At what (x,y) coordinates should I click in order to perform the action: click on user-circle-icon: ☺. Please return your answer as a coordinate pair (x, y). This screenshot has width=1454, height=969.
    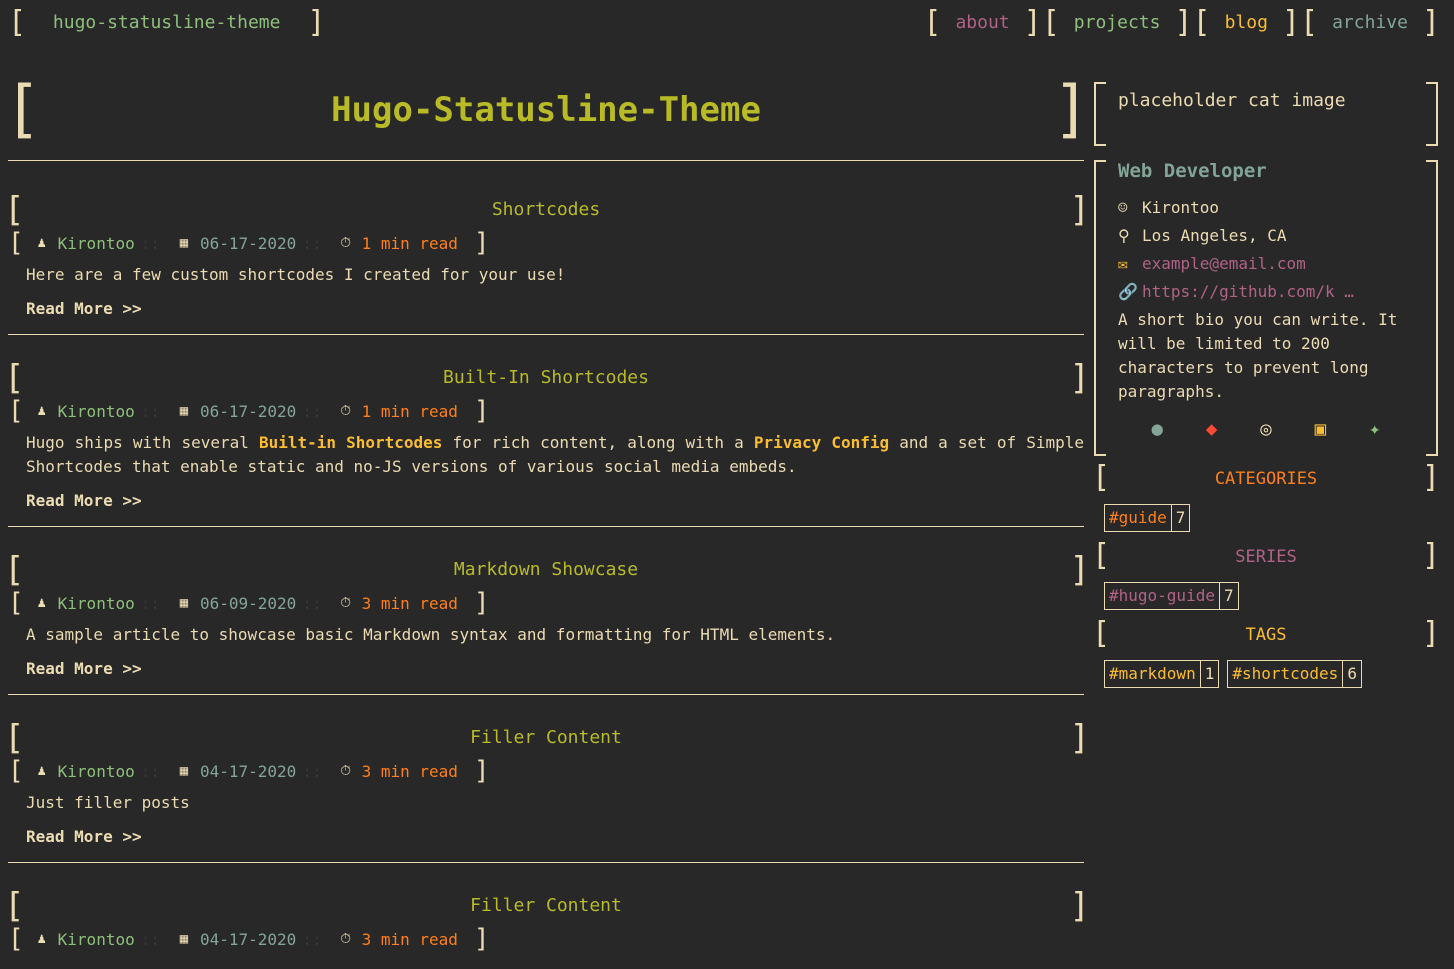
    Looking at the image, I should click on (1123, 207).